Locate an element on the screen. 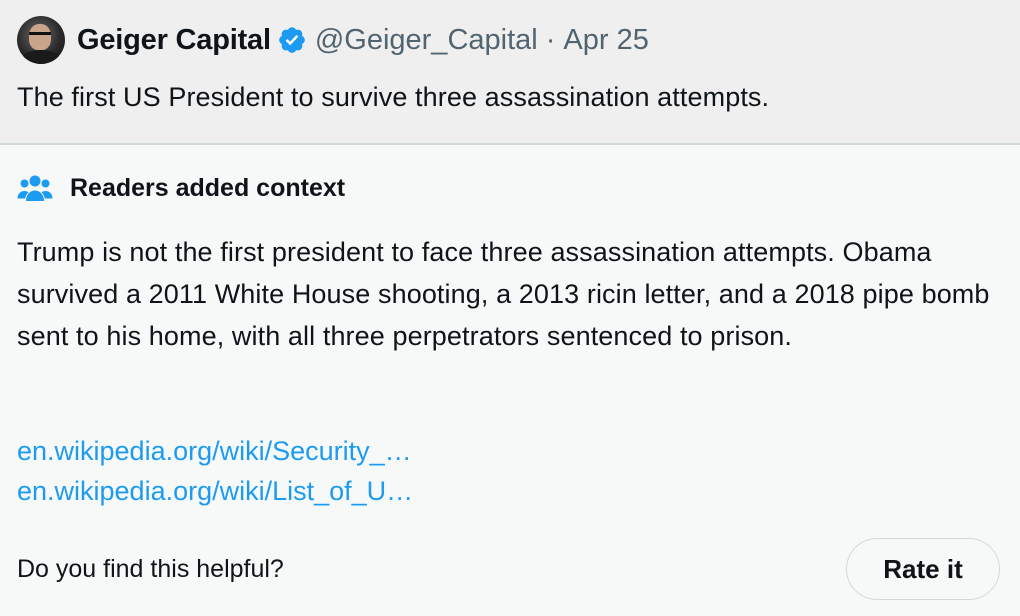 Image resolution: width=1020 pixels, height=616 pixels. verified-badge-icon is located at coordinates (292, 40).